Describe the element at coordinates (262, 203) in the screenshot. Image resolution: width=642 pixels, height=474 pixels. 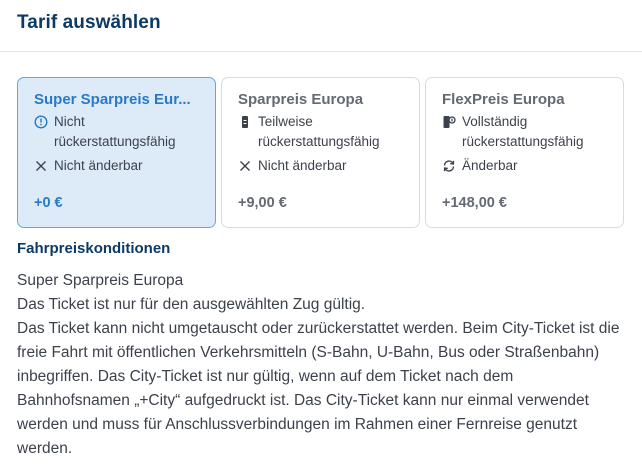
I see `tariff-price: +9,00 €` at that location.